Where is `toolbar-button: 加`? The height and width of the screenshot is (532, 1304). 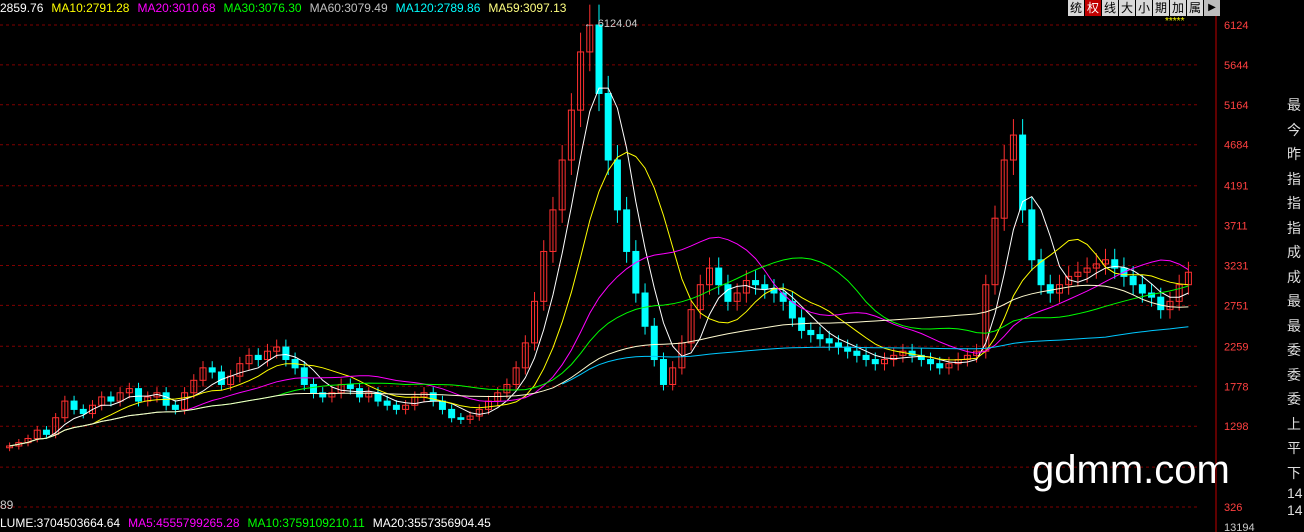 toolbar-button: 加 is located at coordinates (1178, 8).